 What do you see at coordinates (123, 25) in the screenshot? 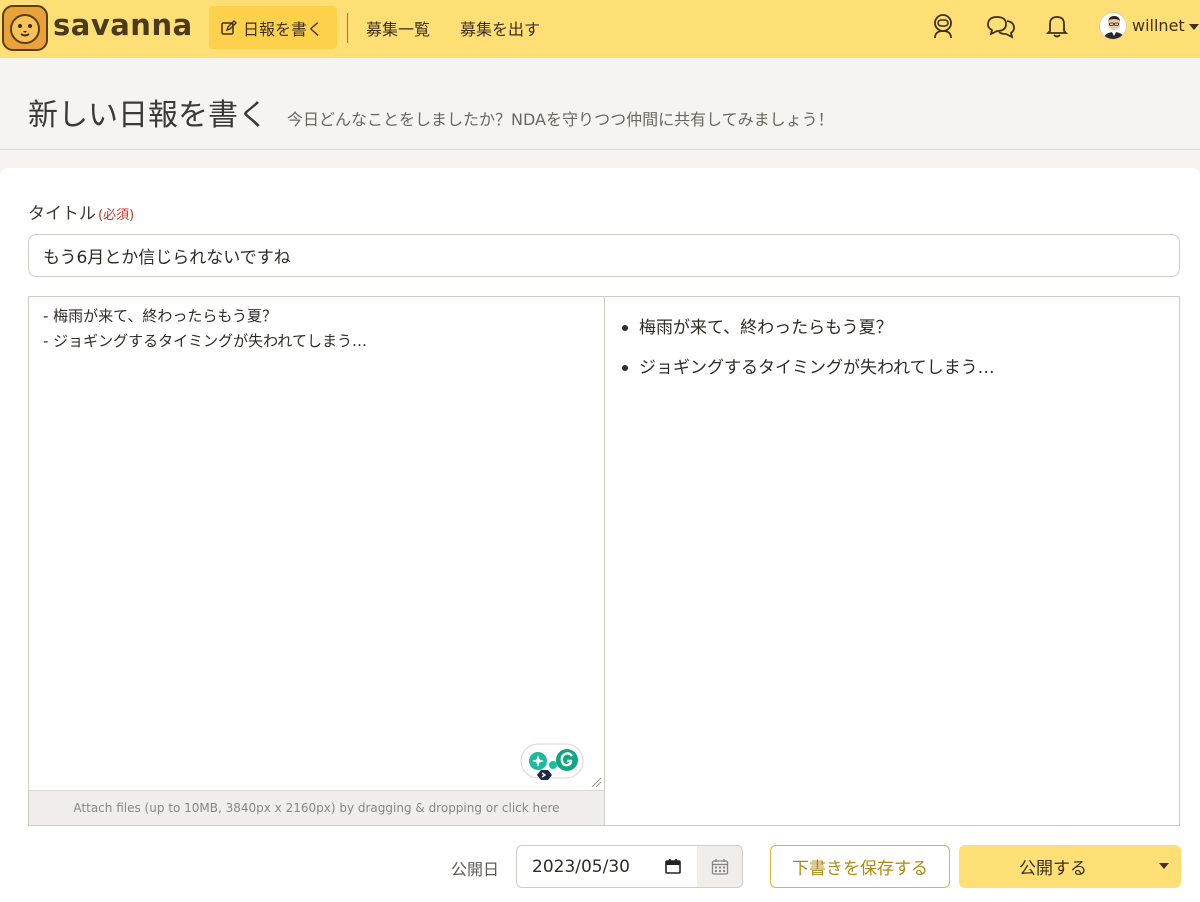
I see `app-logo-text: savanna` at bounding box center [123, 25].